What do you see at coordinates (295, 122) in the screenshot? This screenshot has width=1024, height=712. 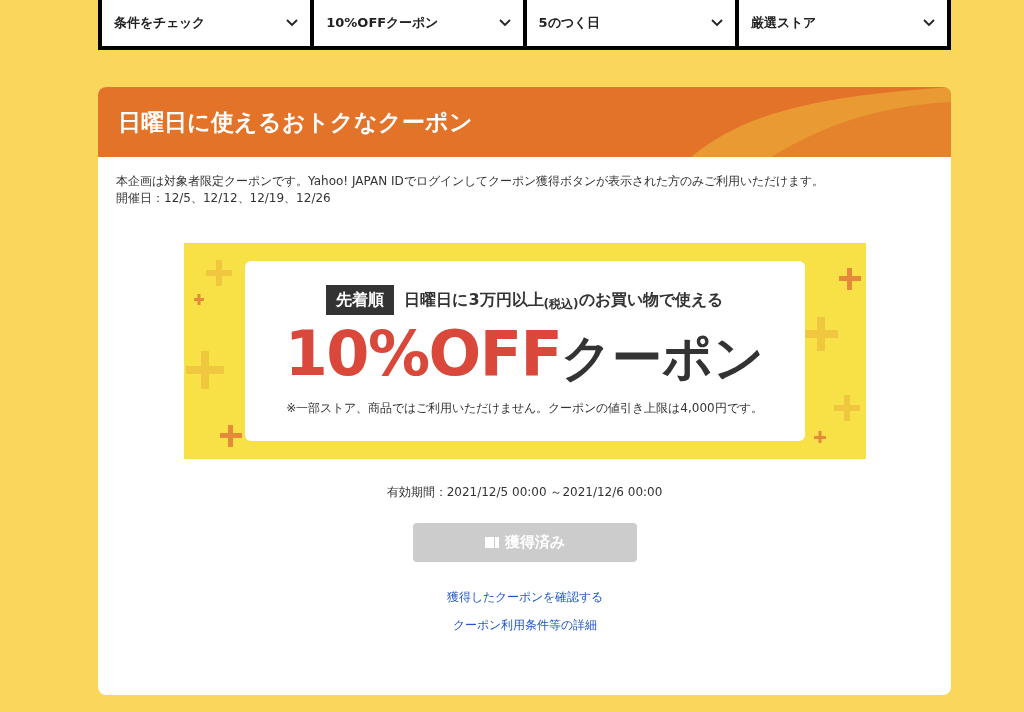 I see `card-title: 日曜日に使えるおトクなクーポン` at bounding box center [295, 122].